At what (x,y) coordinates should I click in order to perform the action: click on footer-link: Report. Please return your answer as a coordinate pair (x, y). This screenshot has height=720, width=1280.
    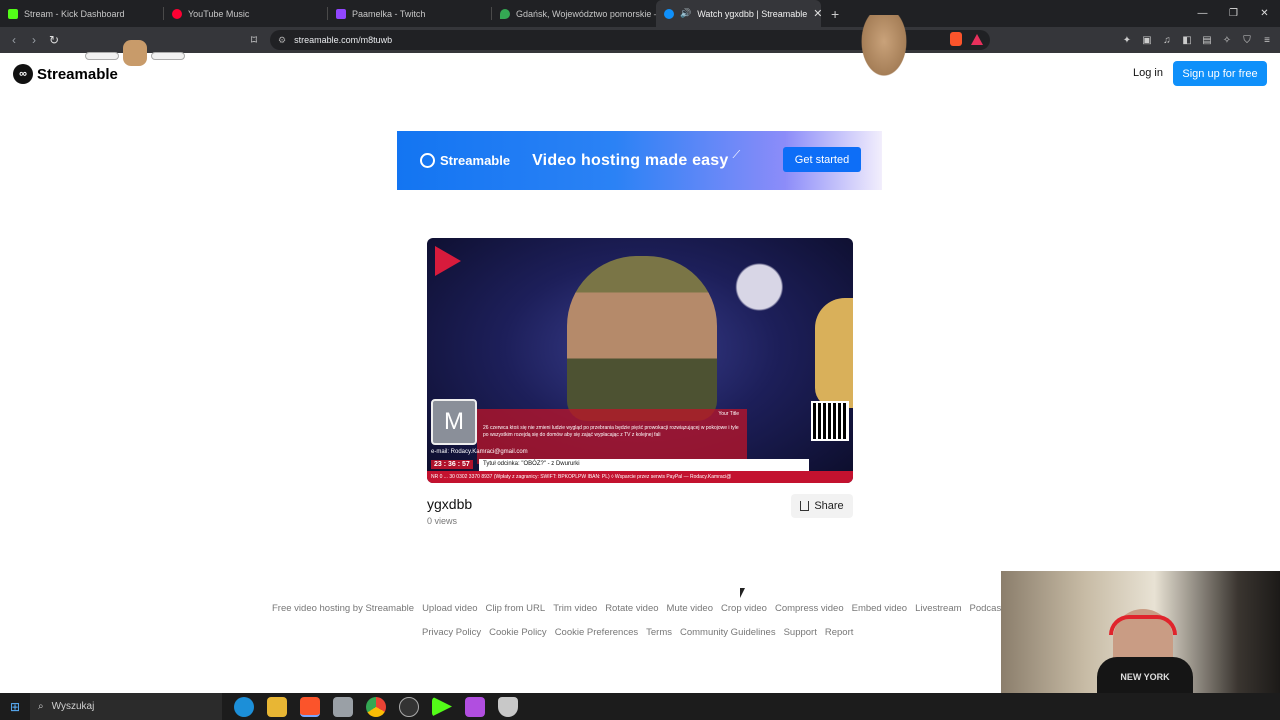
    Looking at the image, I should click on (839, 632).